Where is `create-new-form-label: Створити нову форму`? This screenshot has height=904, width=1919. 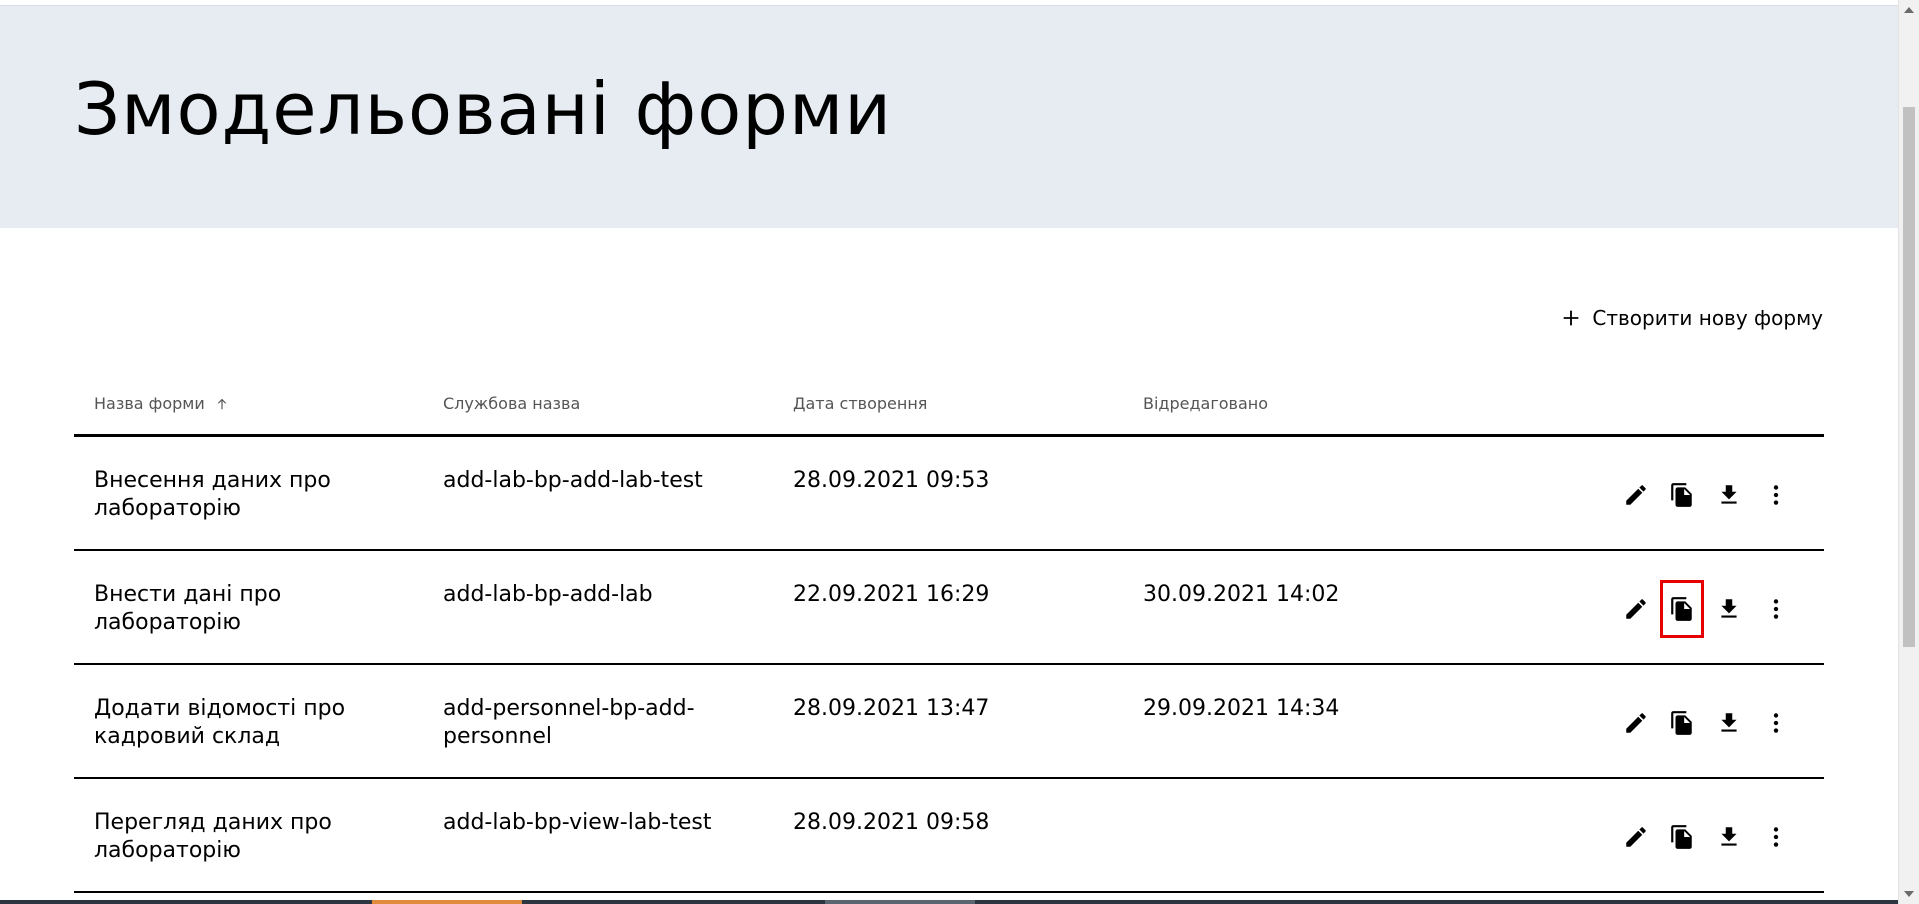 create-new-form-label: Створити нову форму is located at coordinates (1707, 318).